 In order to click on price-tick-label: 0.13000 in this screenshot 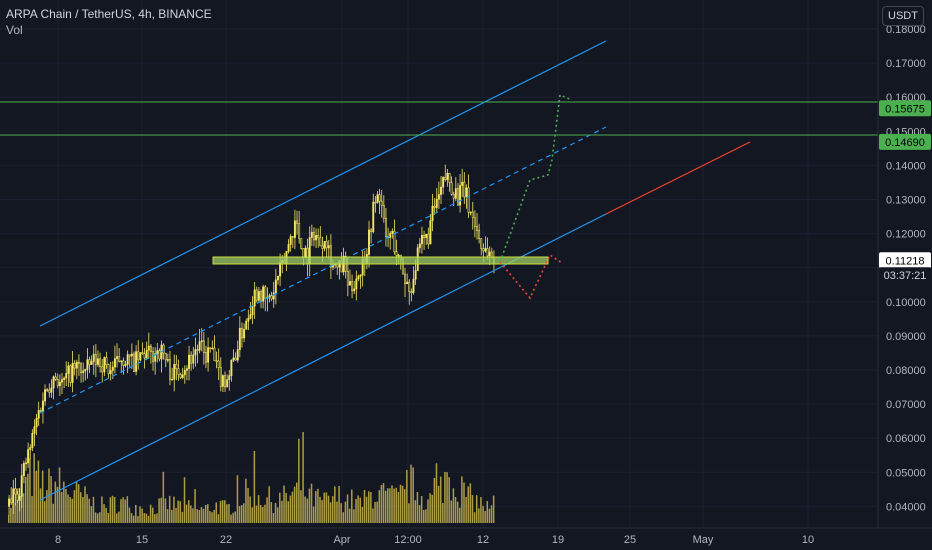, I will do `click(906, 201)`.